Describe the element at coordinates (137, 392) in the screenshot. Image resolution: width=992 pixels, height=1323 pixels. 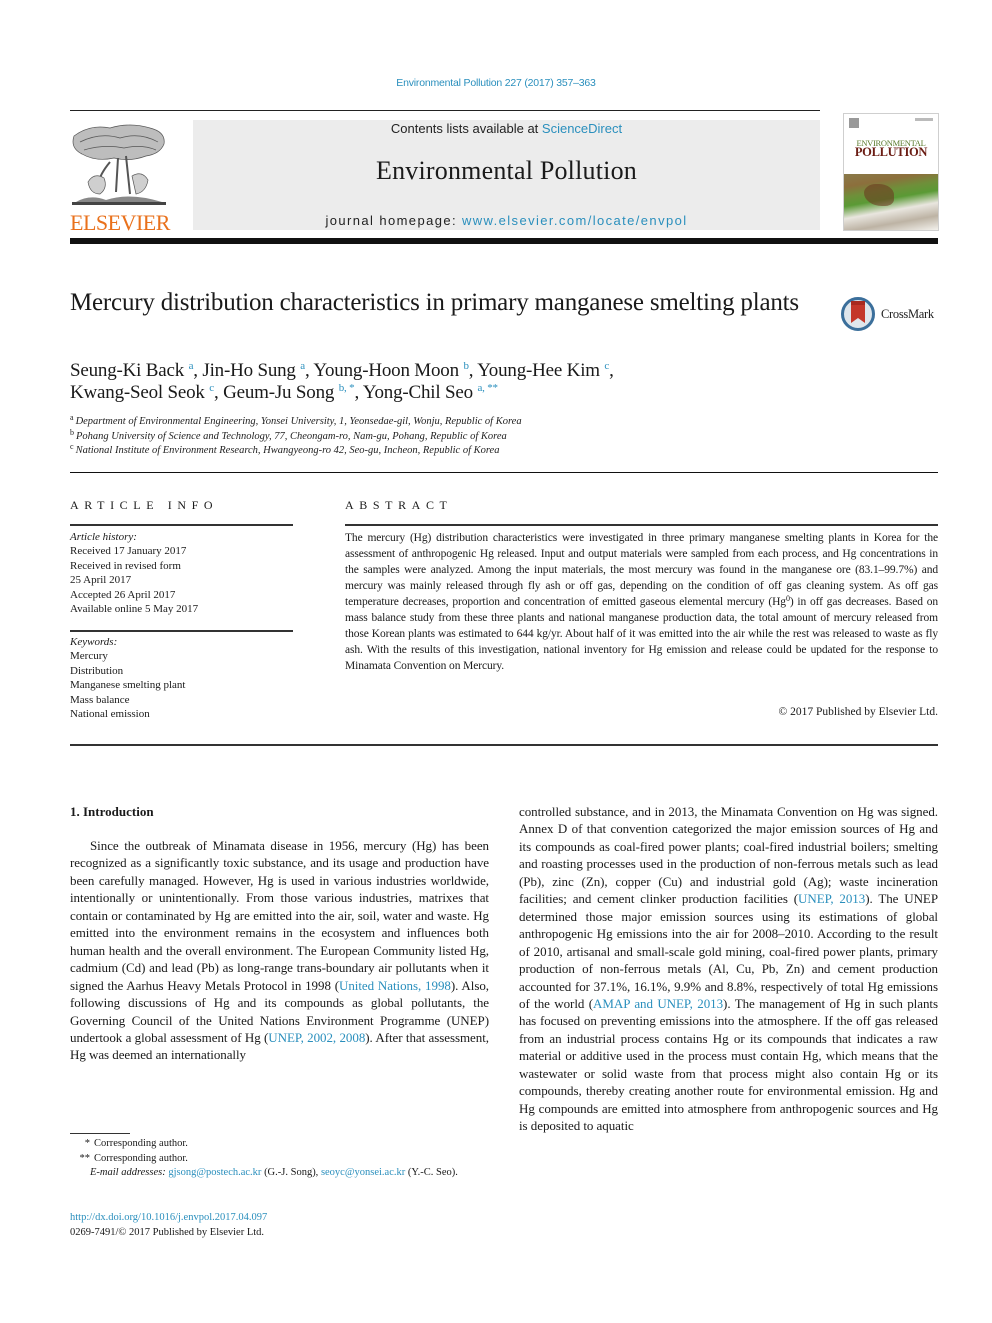
I see `author-name: Kwang-Seol Seok` at that location.